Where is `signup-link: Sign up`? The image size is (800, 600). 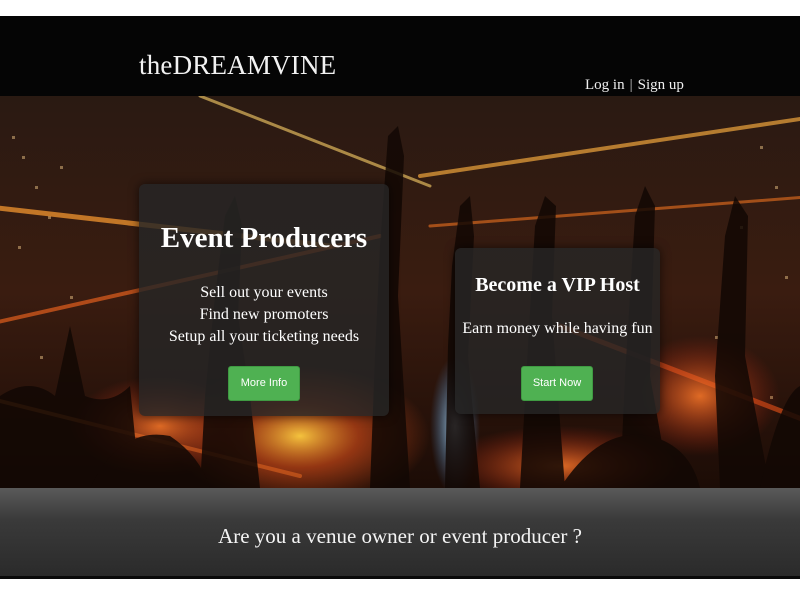 signup-link: Sign up is located at coordinates (661, 85).